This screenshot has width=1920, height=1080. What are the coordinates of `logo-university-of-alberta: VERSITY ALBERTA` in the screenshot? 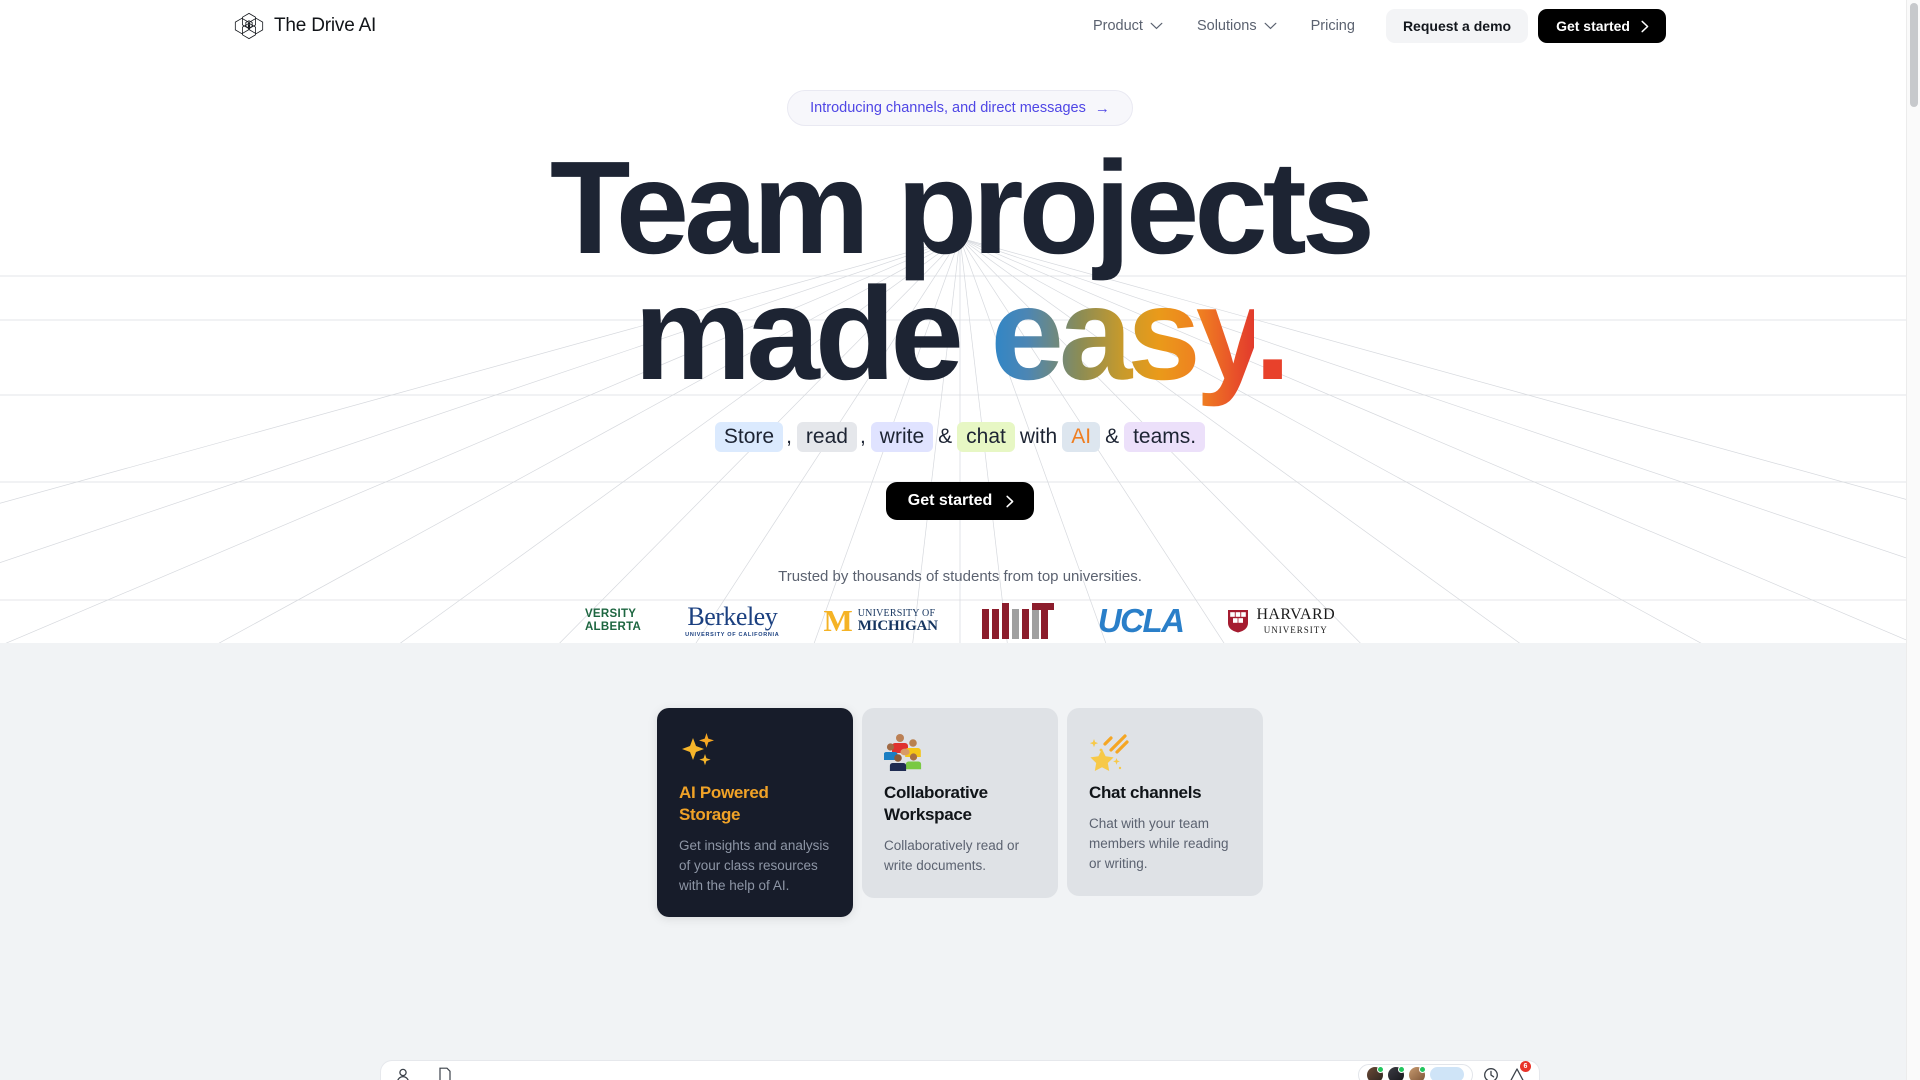 It's located at (613, 621).